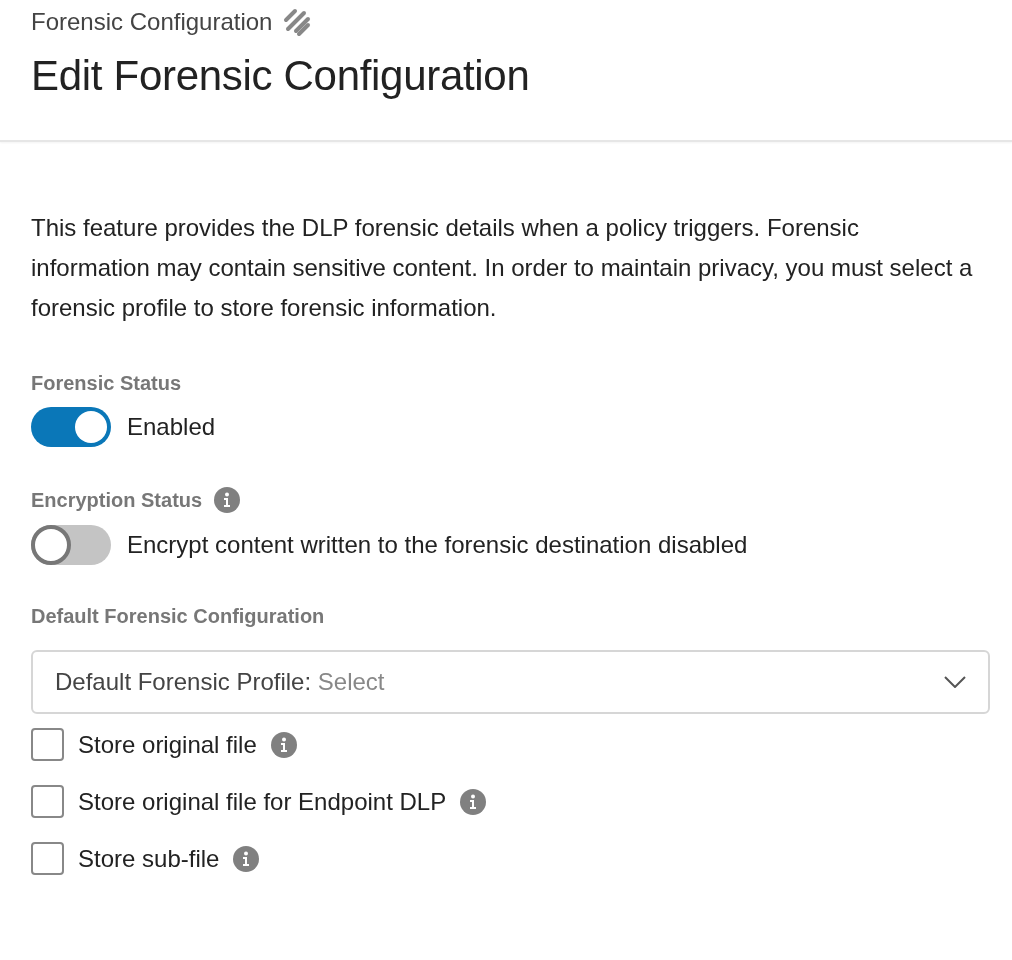 The height and width of the screenshot is (960, 1012). What do you see at coordinates (106, 383) in the screenshot?
I see `field-label: Forensic Status` at bounding box center [106, 383].